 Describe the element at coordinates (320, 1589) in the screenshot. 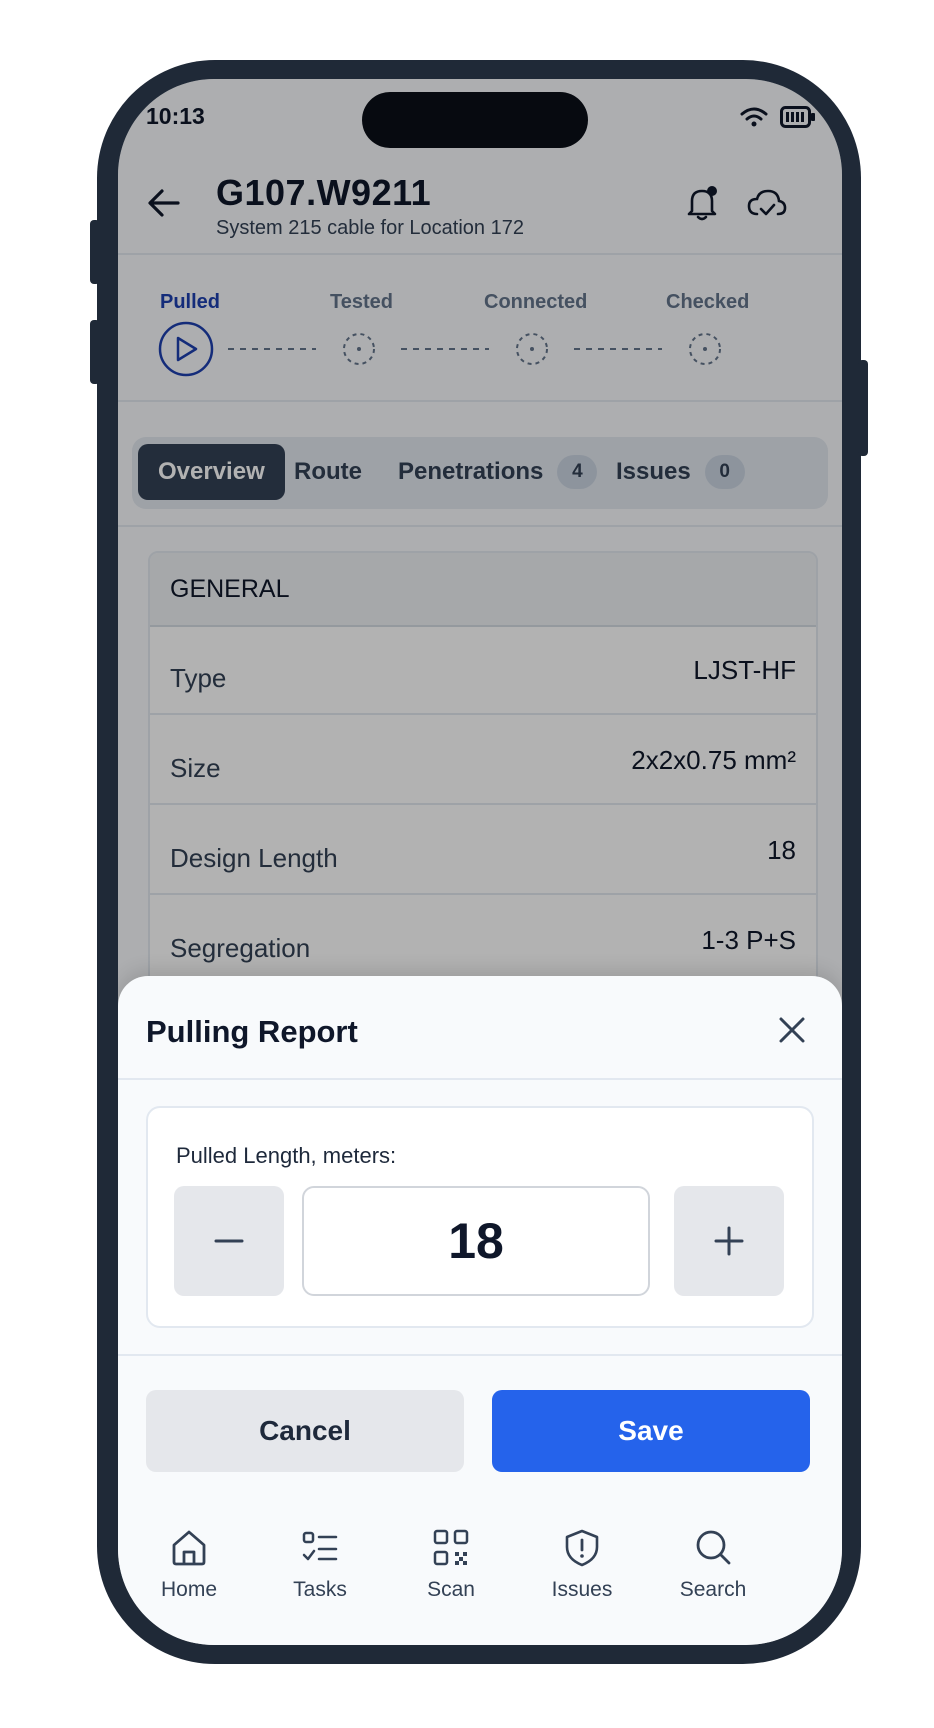

I see `nav-label: Tasks` at that location.